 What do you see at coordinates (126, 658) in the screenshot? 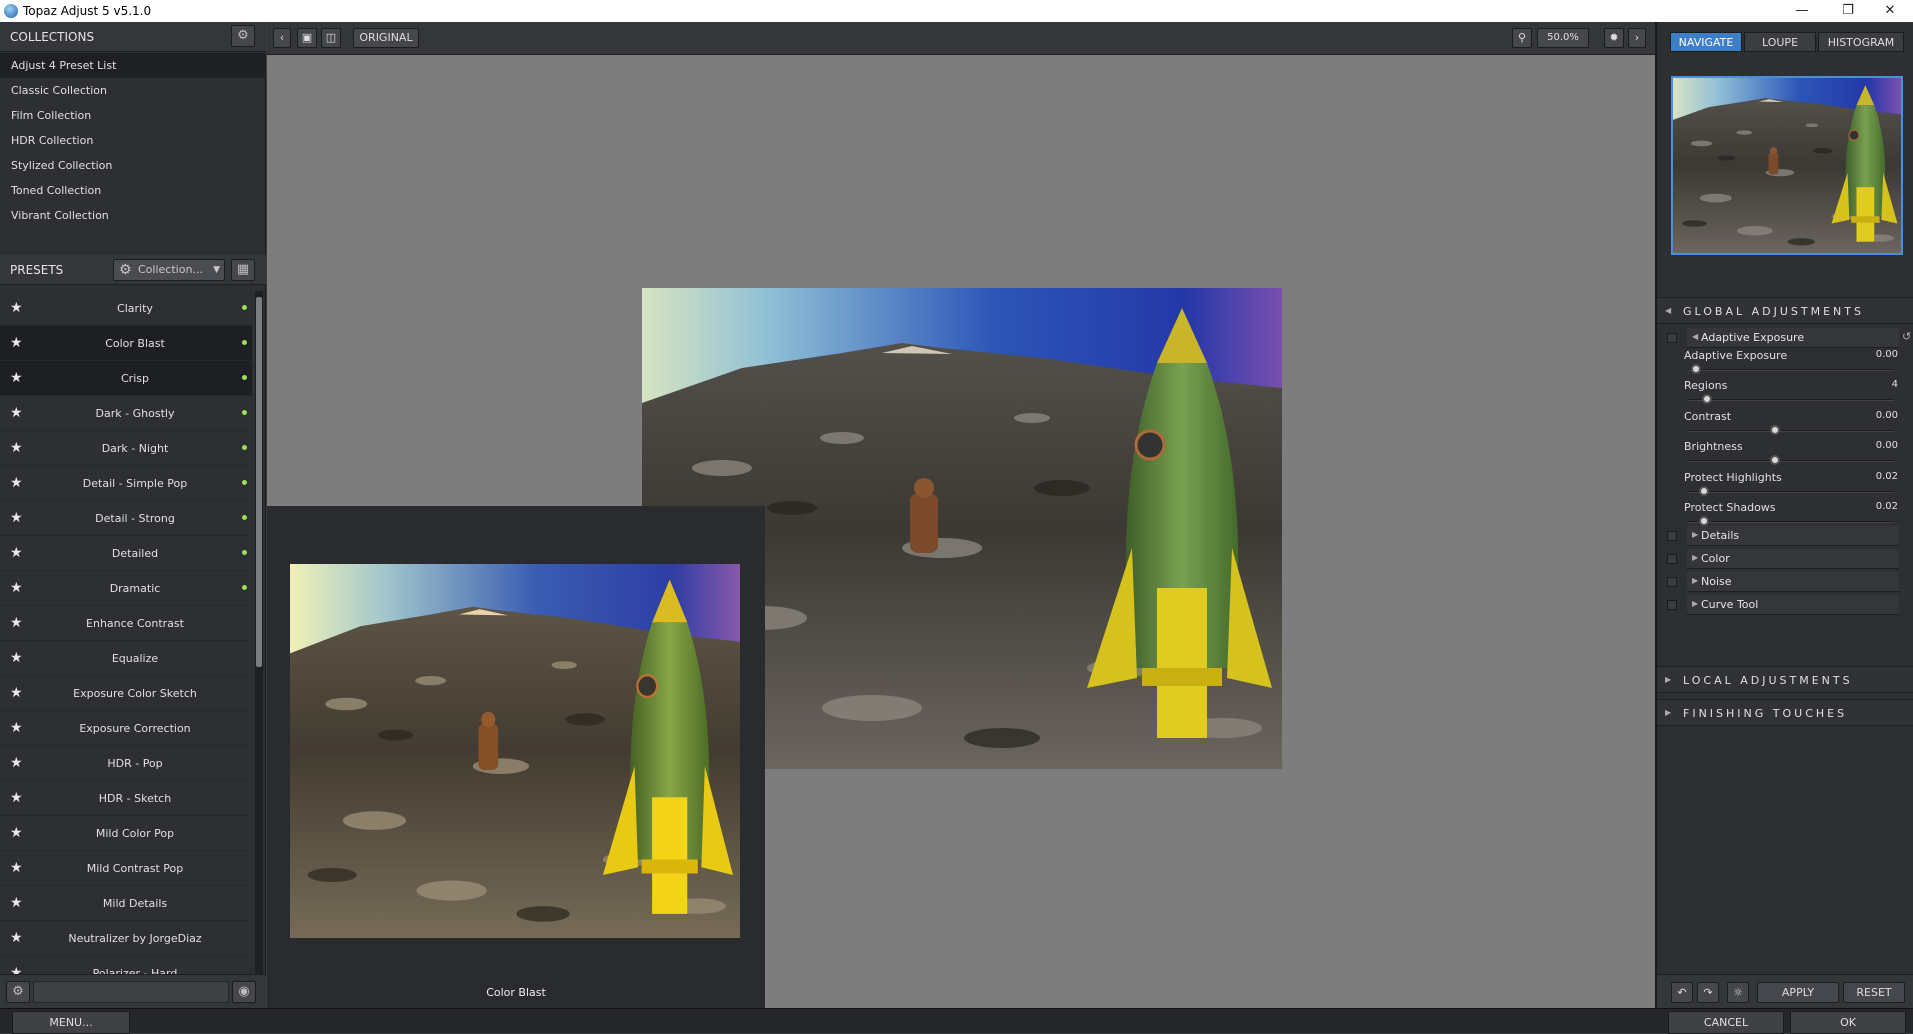
I see `preset-item: ★ Equalize` at bounding box center [126, 658].